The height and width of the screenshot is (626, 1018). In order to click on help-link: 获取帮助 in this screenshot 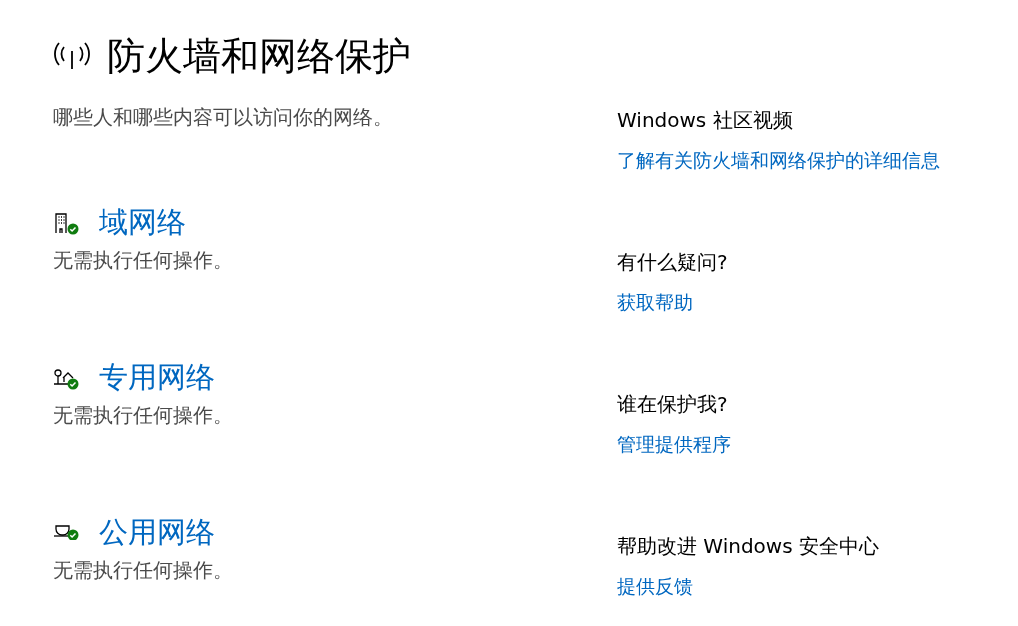, I will do `click(817, 302)`.